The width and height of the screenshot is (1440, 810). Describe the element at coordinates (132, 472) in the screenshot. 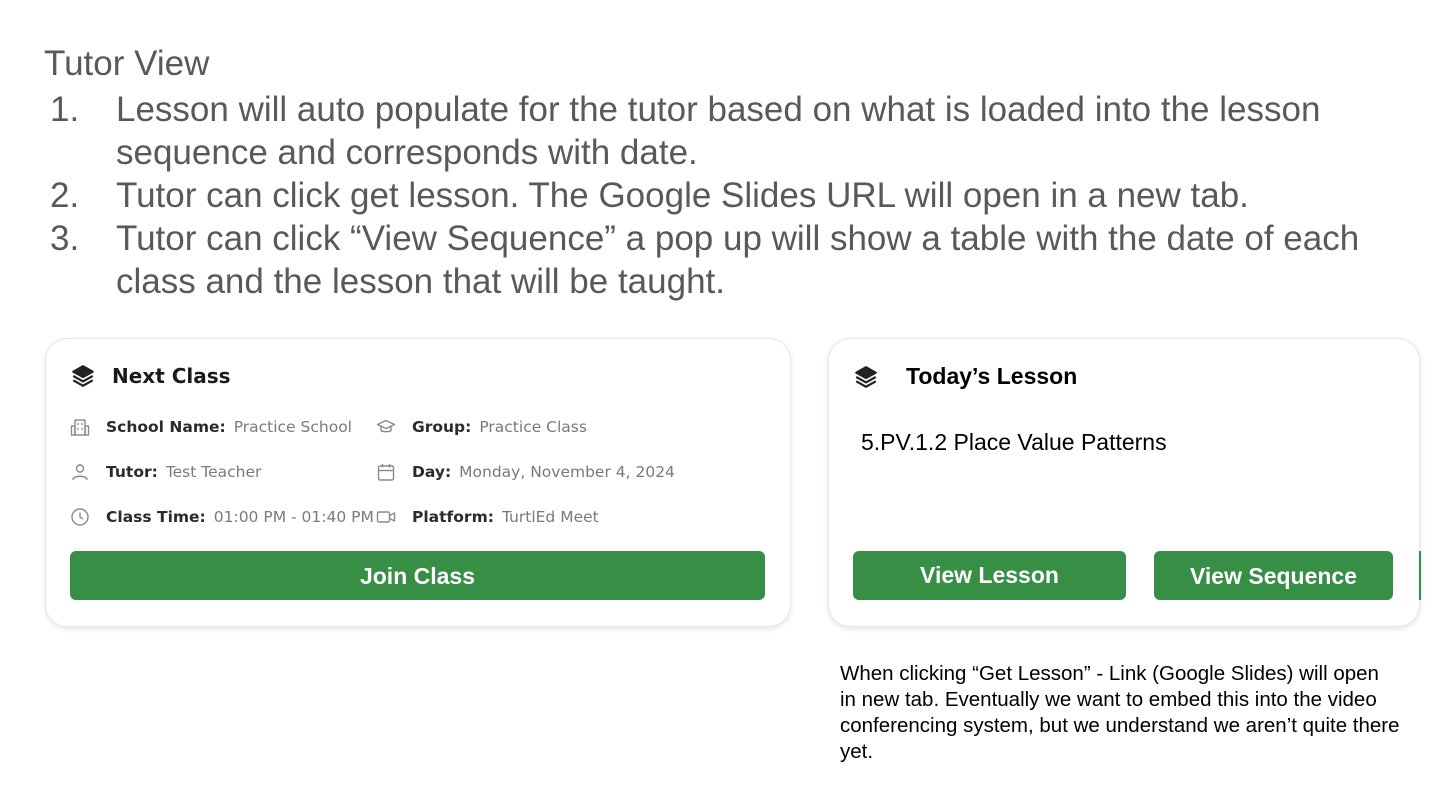

I see `tutor-label: Tutor:` at that location.